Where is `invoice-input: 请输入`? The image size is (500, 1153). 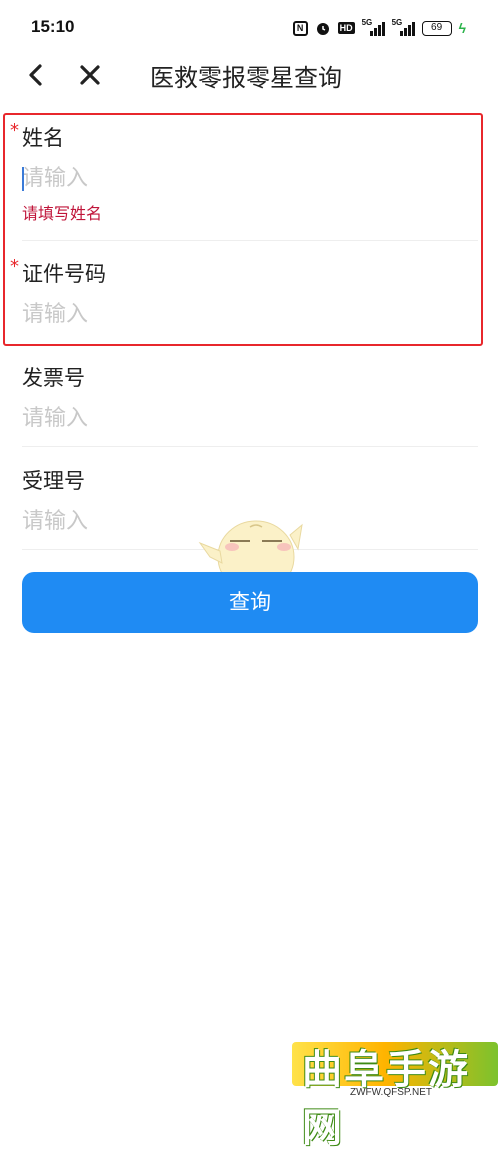 invoice-input: 请输入 is located at coordinates (251, 419).